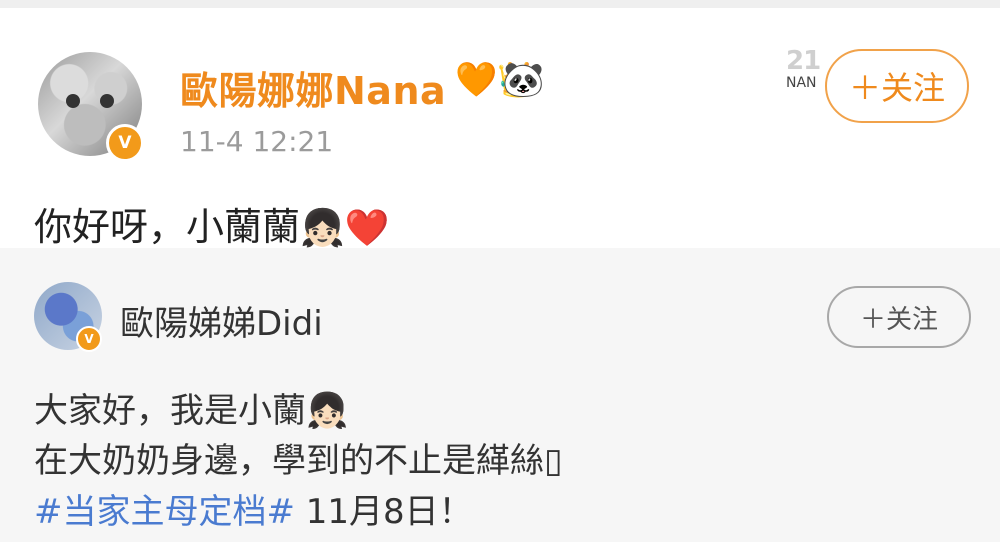 Image resolution: width=1000 pixels, height=542 pixels. What do you see at coordinates (897, 86) in the screenshot?
I see `follow-button: ＋关注` at bounding box center [897, 86].